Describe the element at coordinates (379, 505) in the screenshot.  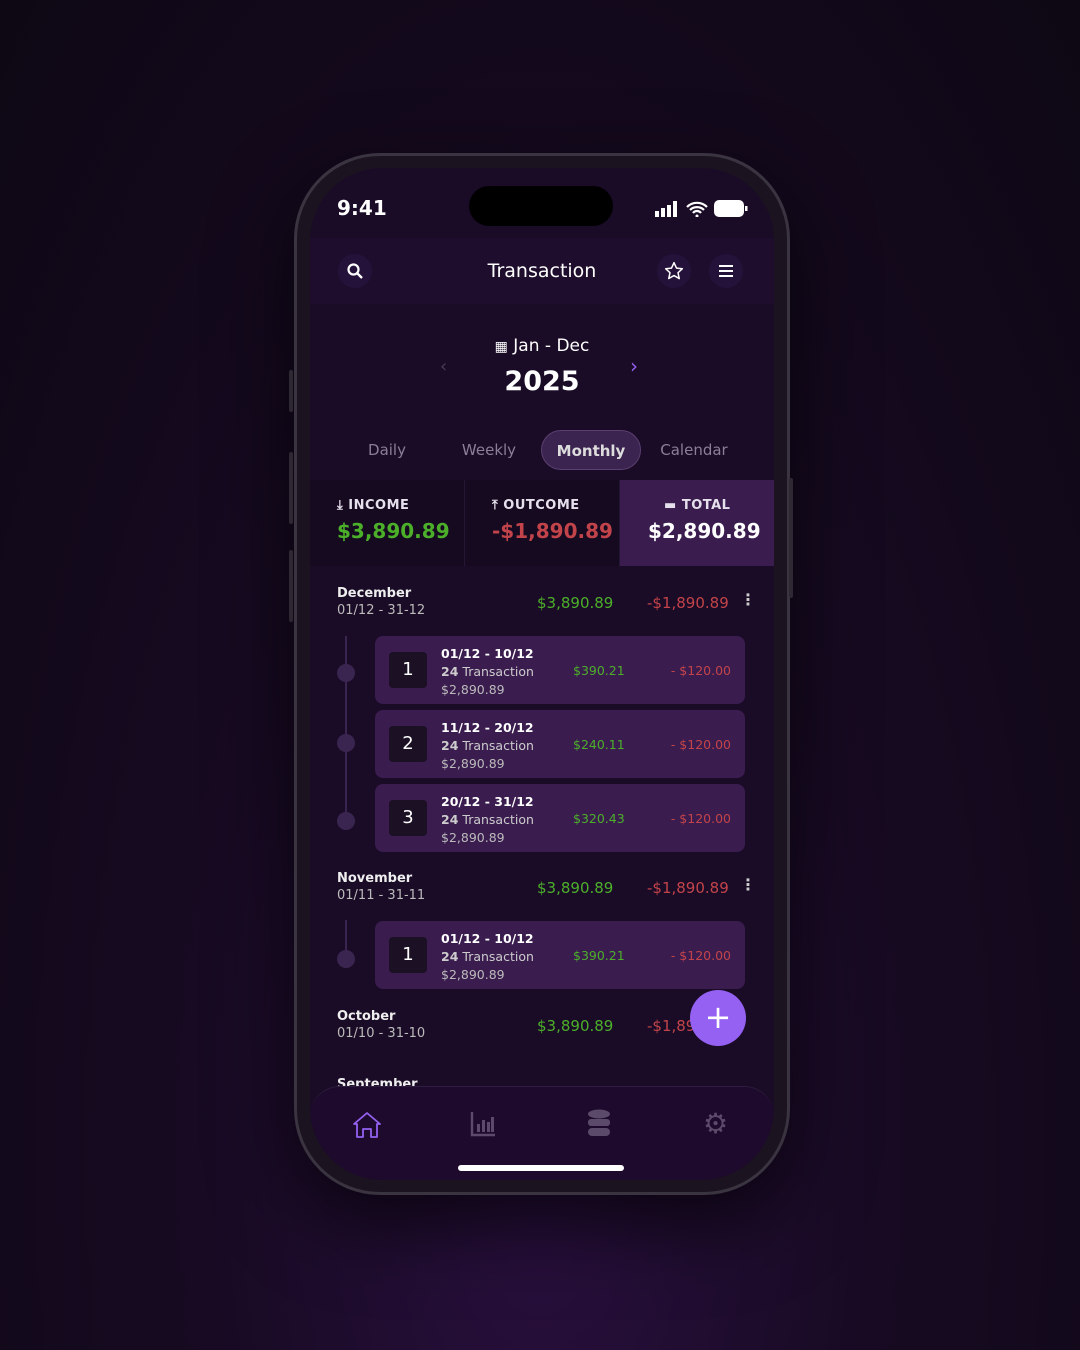
I see `income-label-text: INCOME` at that location.